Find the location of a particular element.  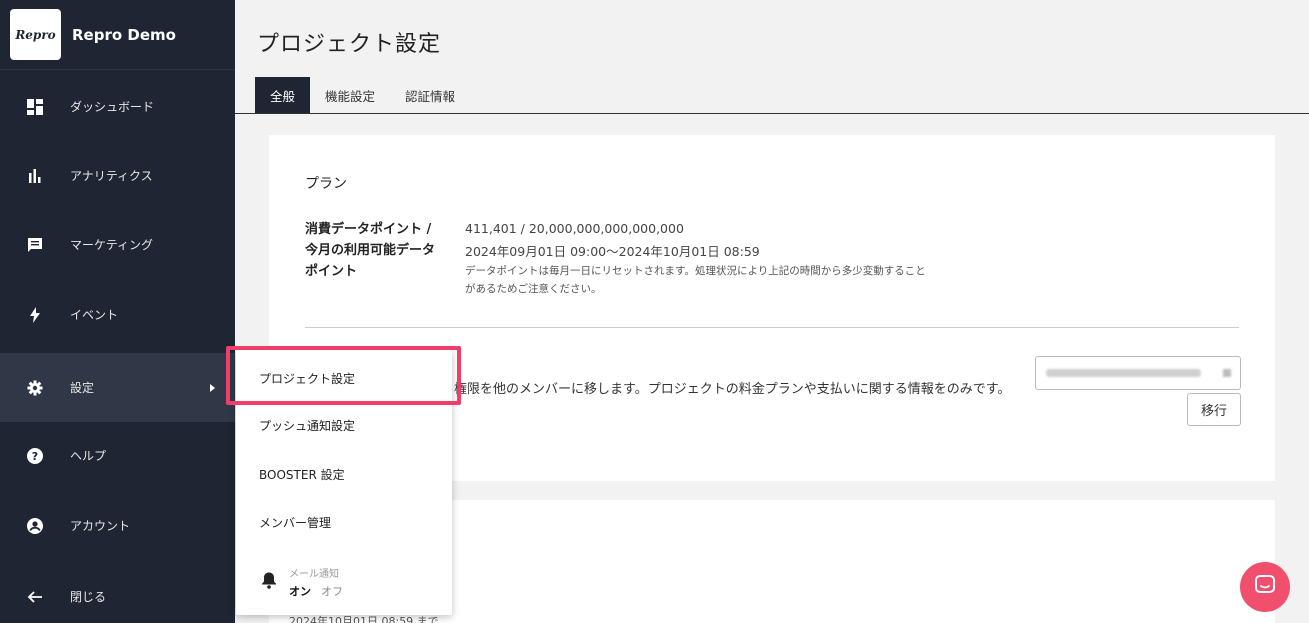

brand: Repro Repro Demo is located at coordinates (117, 35).